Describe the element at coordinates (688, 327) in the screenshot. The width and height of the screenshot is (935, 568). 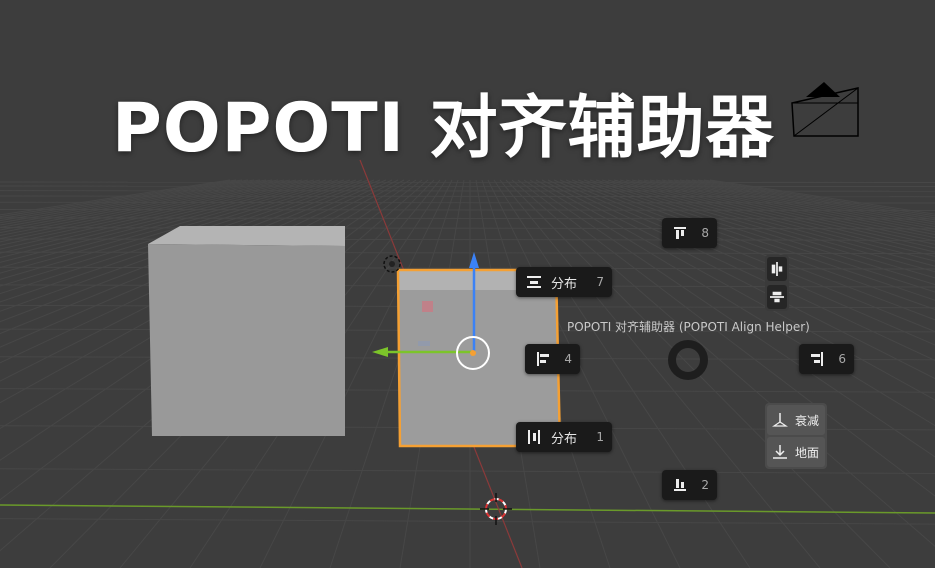
I see `pie-menu-title: POPOTI 对齐辅助器 (POPOTI Align Helper)` at that location.